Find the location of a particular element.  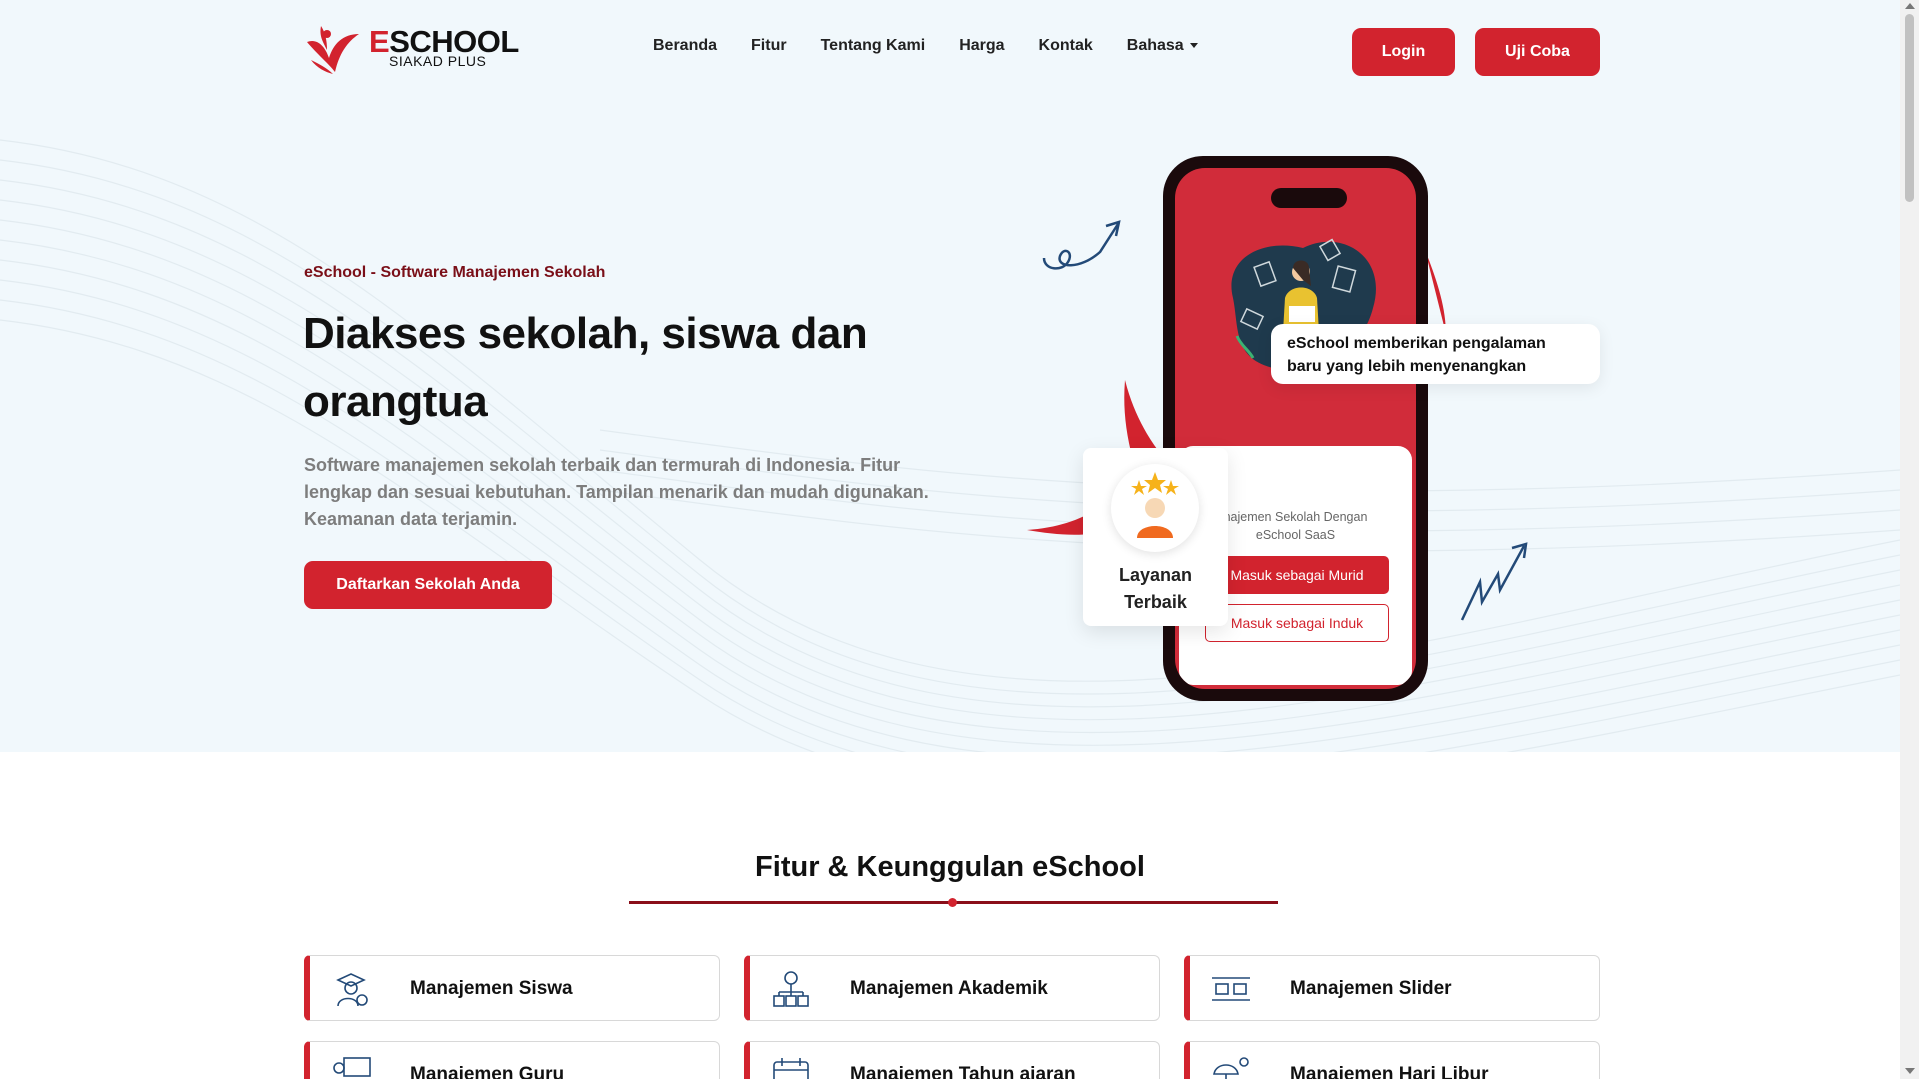

login-student-button: Masuk sebagai Murid is located at coordinates (1297, 575).